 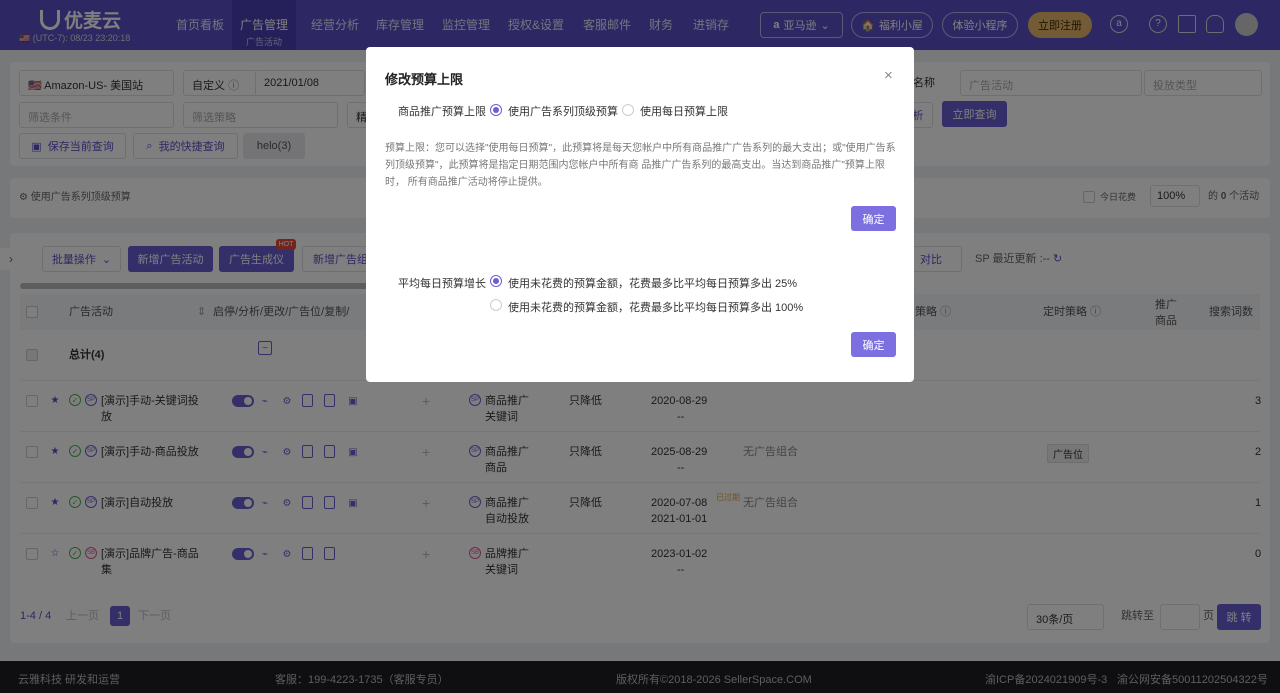 What do you see at coordinates (496, 110) in the screenshot?
I see `campaign-budget-radio` at bounding box center [496, 110].